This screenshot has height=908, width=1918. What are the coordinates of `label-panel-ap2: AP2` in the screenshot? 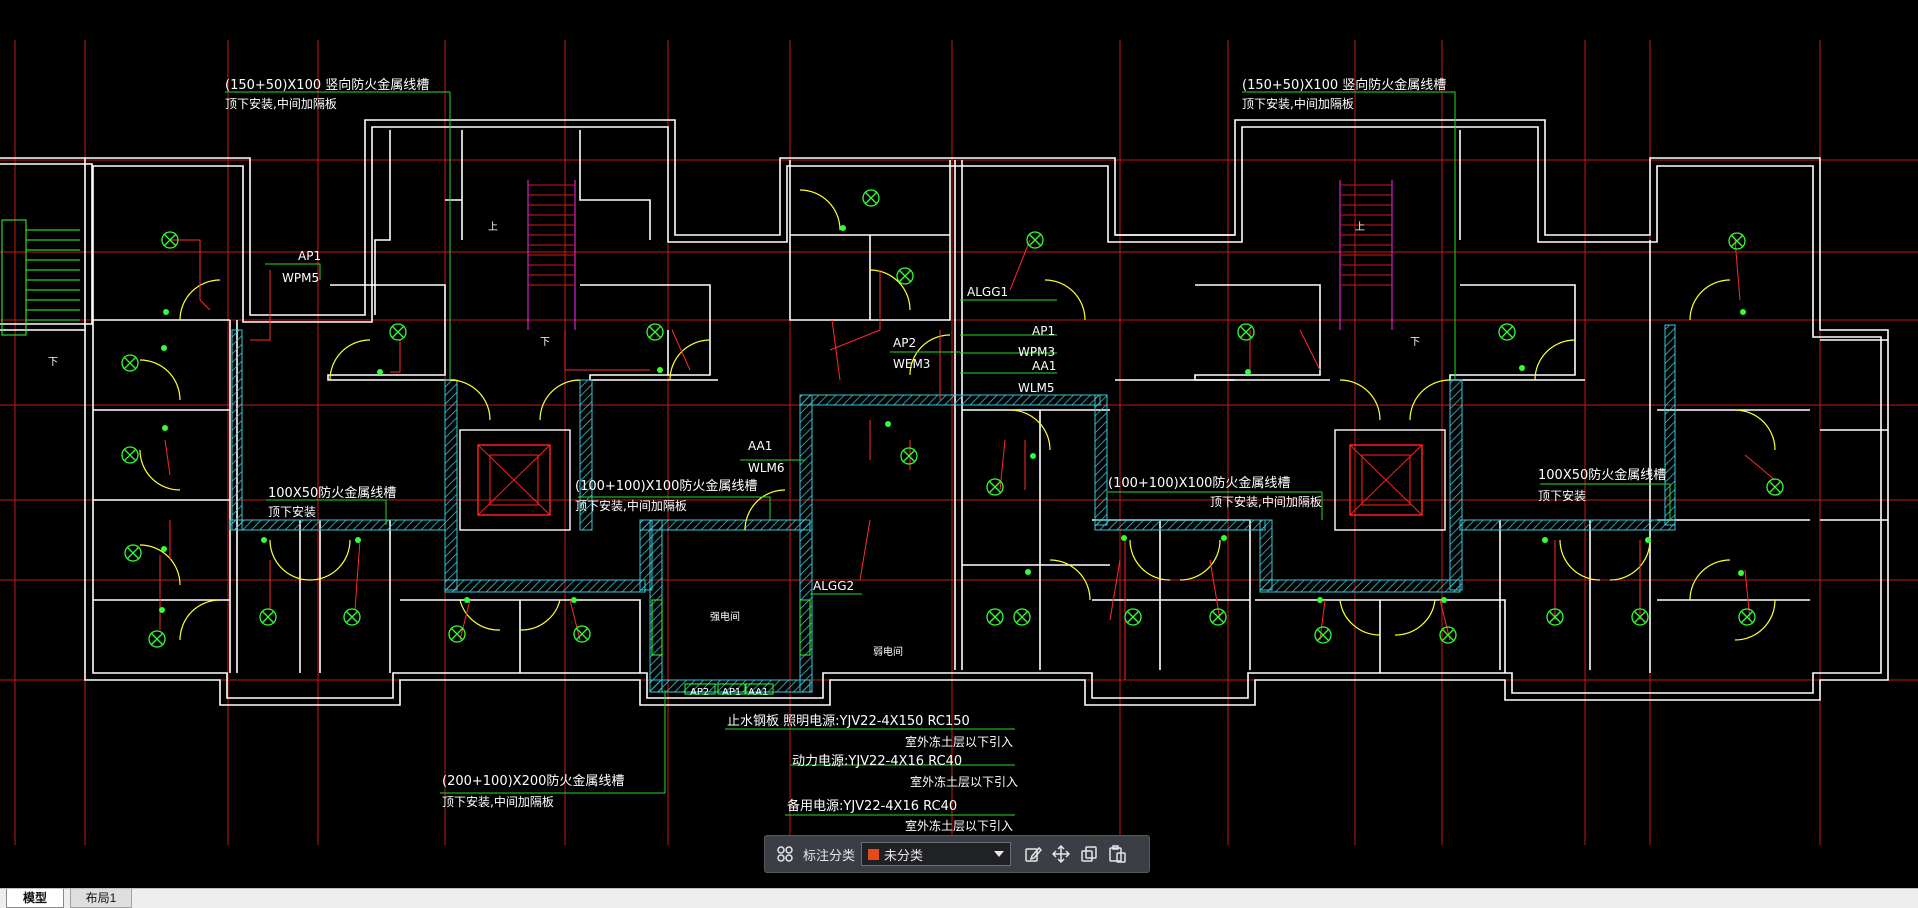 It's located at (699, 692).